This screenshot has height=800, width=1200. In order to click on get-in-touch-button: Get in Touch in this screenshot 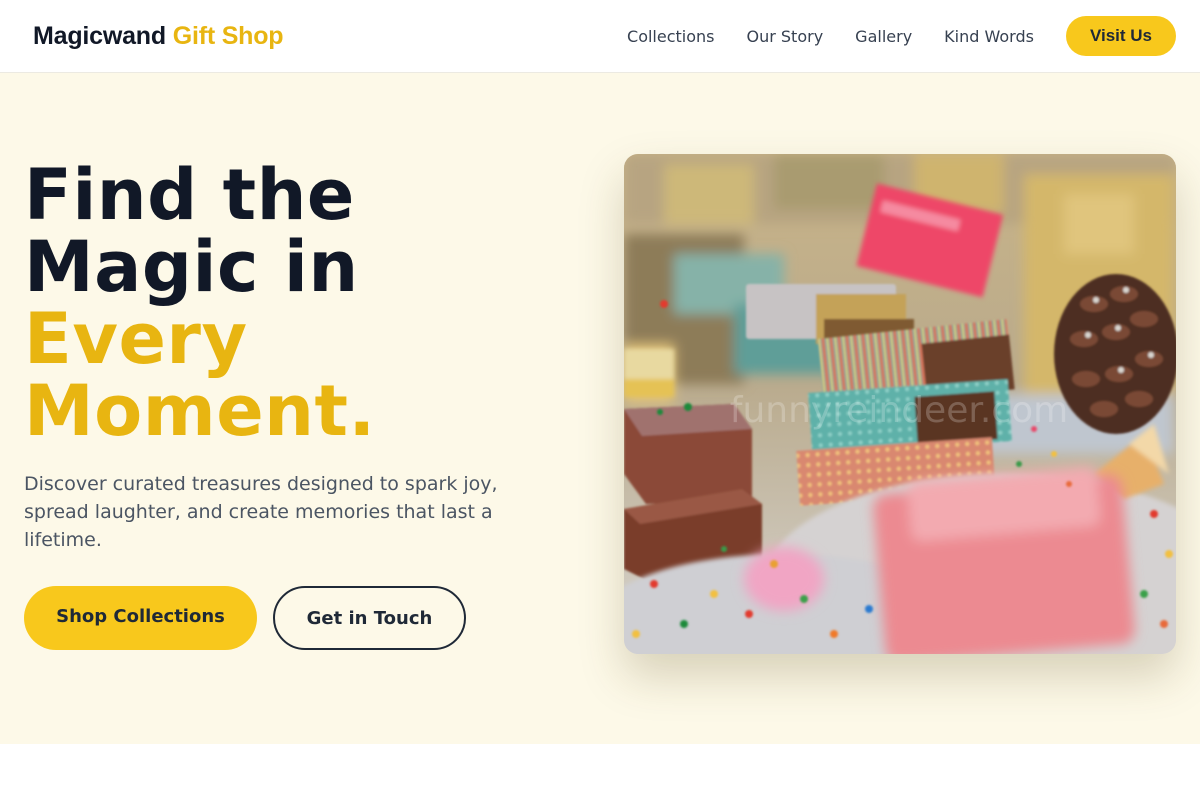, I will do `click(369, 618)`.